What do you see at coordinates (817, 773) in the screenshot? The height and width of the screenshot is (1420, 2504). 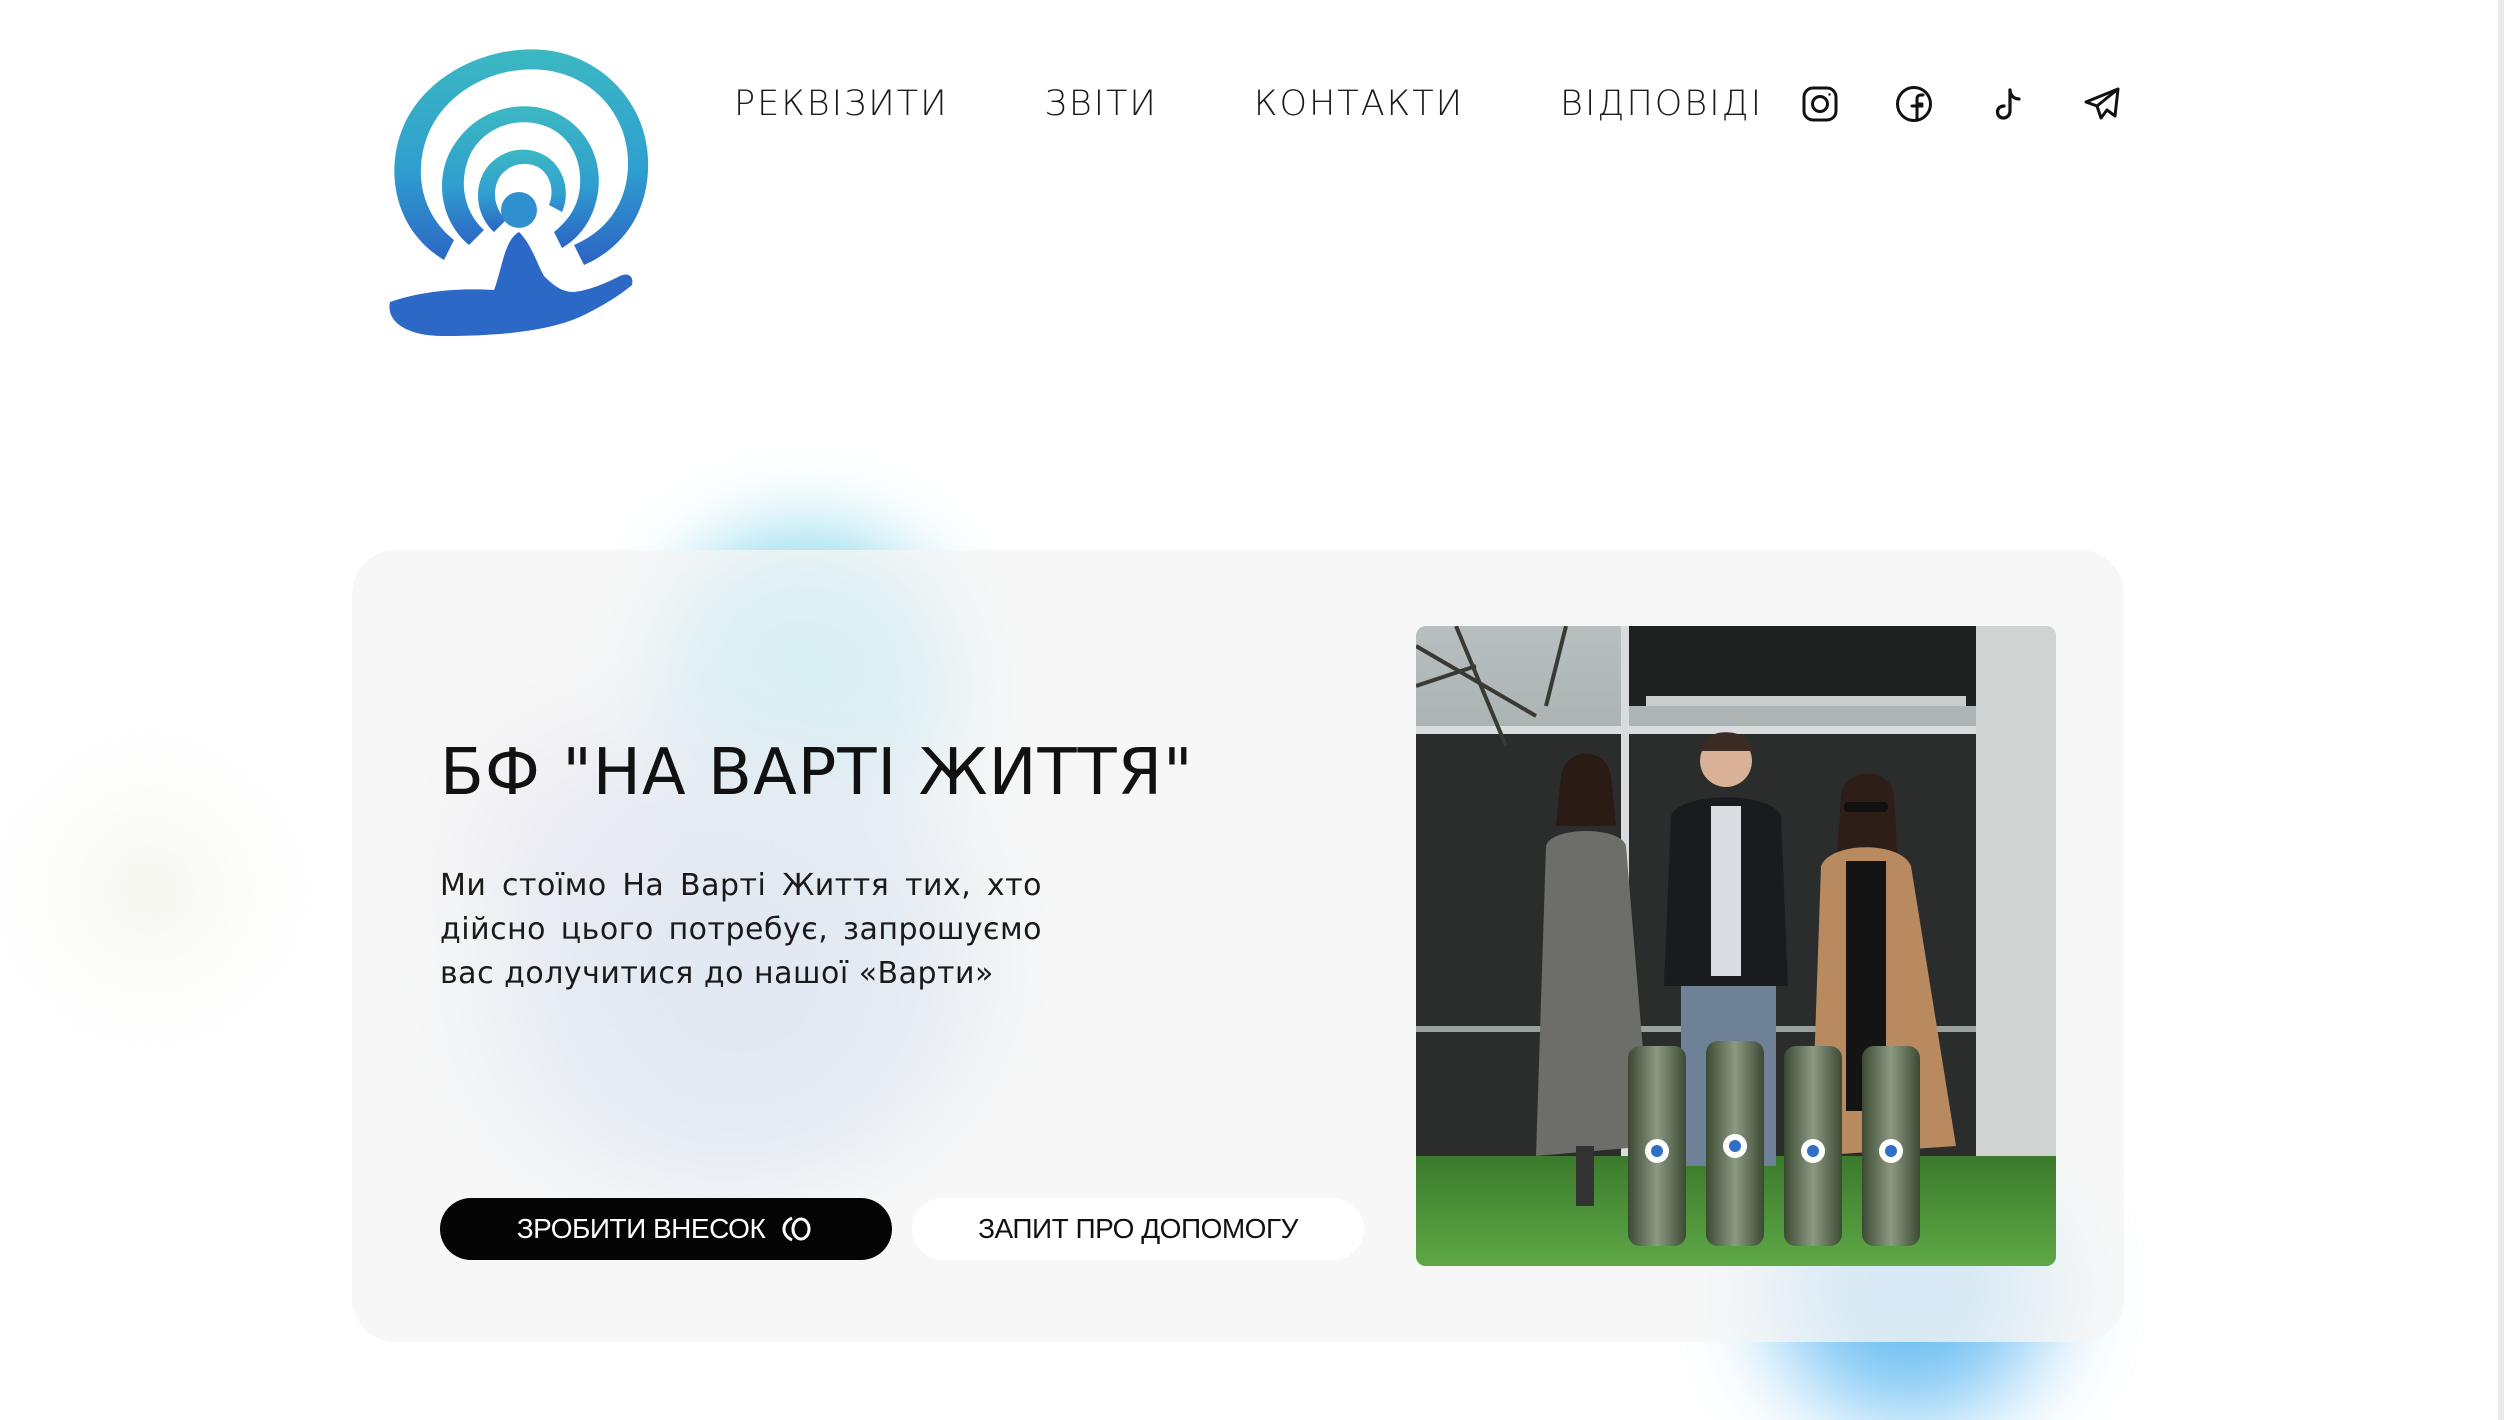 I see `hero-title: БФ "НА ВАРТІ ЖИТТЯ"` at bounding box center [817, 773].